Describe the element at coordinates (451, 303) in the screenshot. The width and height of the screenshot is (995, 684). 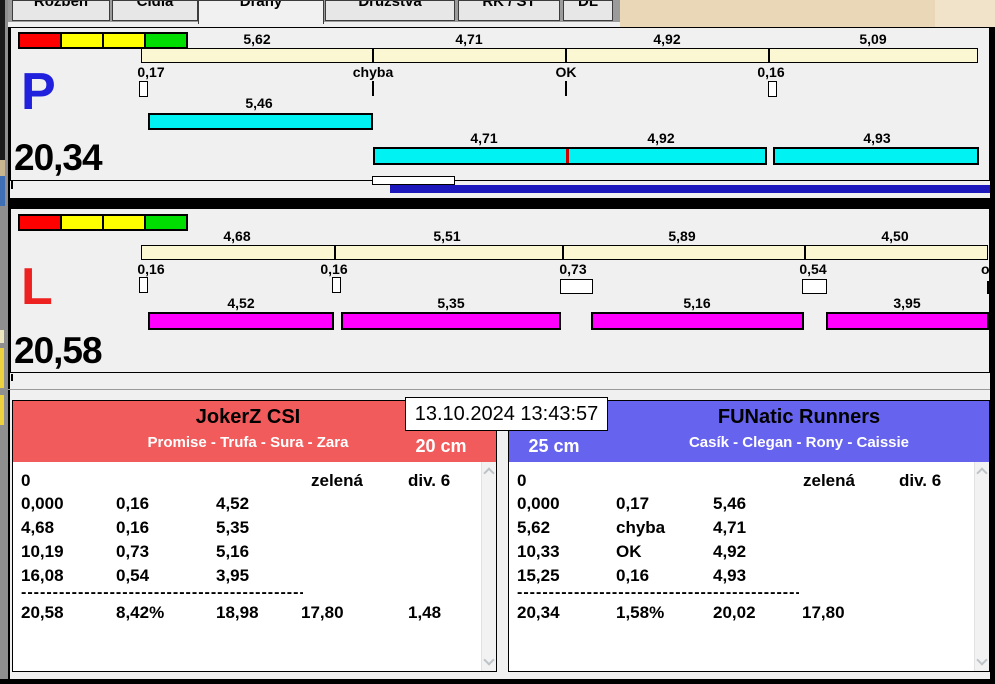
I see `leg-time-label: 5,35` at that location.